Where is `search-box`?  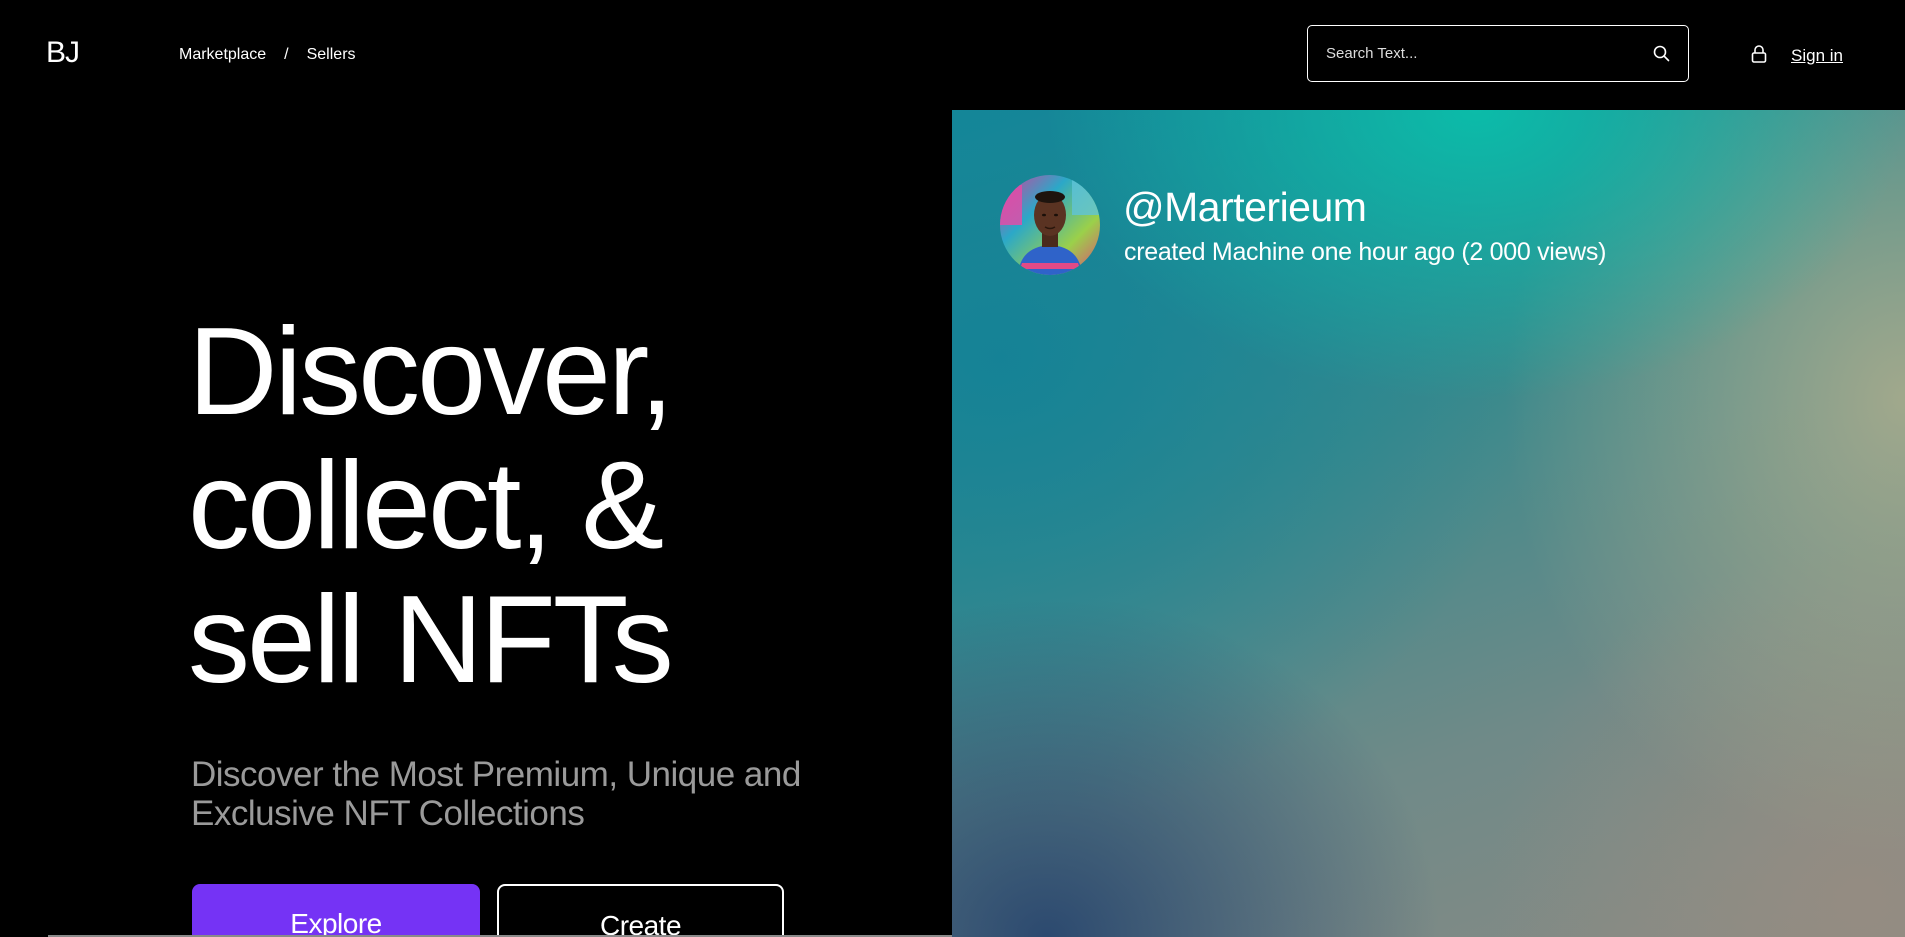
search-box is located at coordinates (1498, 53).